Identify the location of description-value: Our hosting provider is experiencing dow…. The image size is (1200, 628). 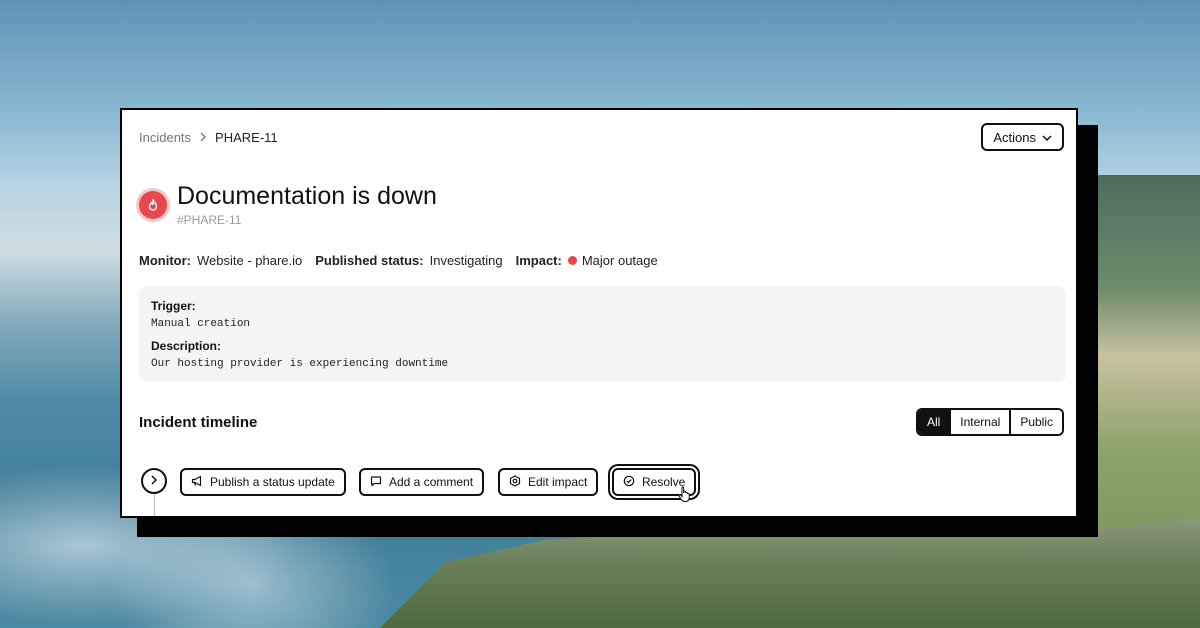
(300, 364).